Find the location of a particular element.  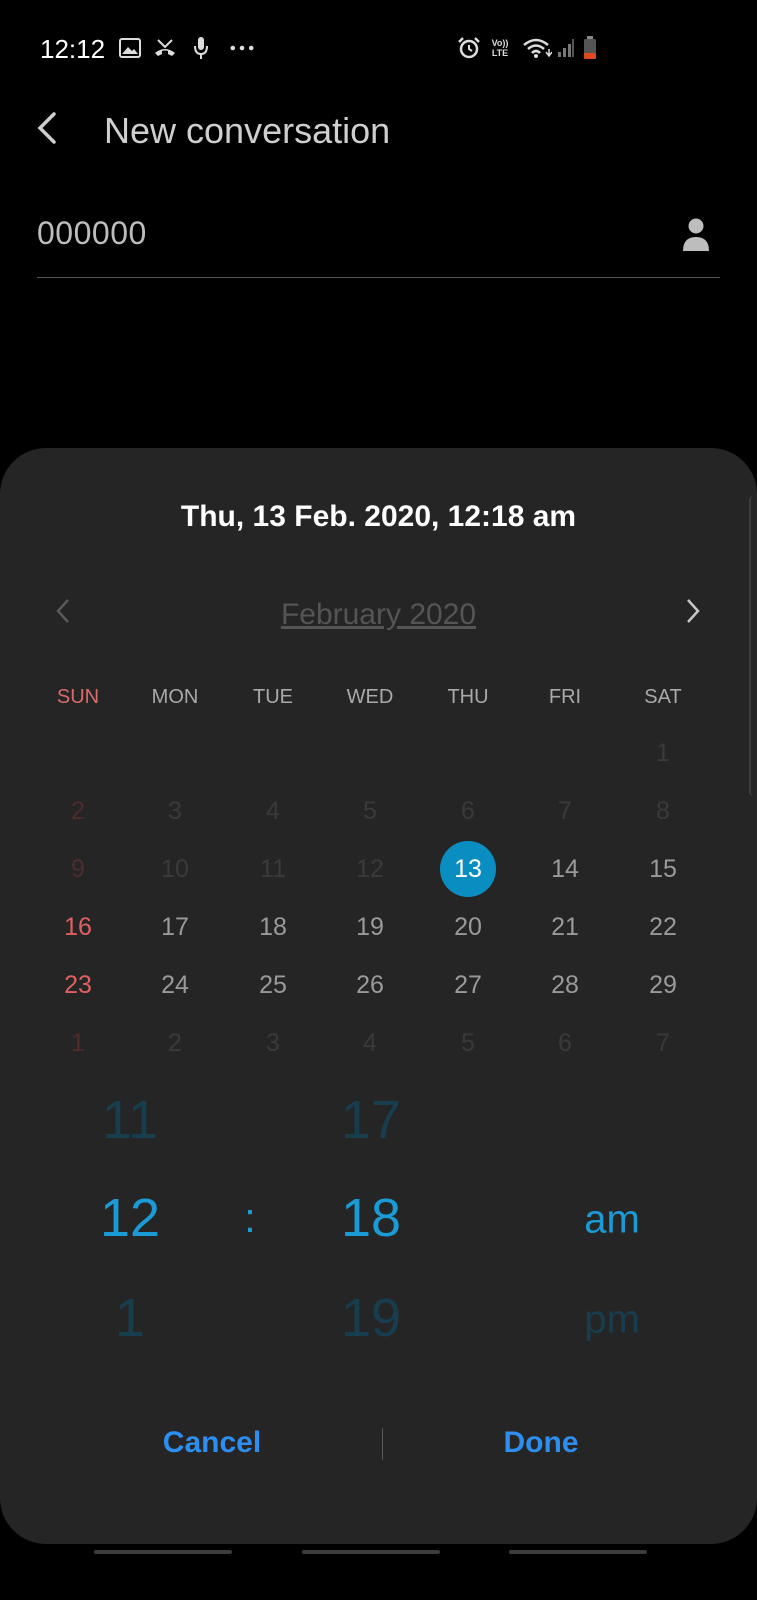

day-cell: 11 is located at coordinates (273, 869).